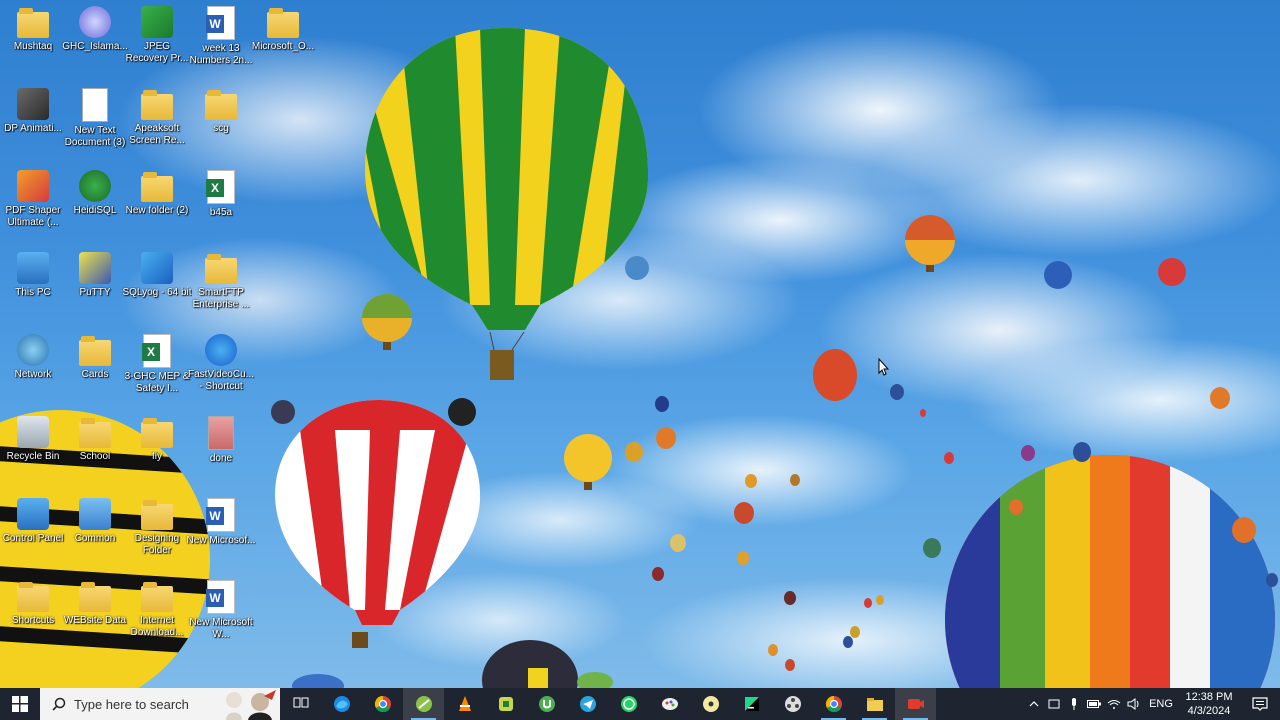 The width and height of the screenshot is (1280, 720). I want to click on taskbar-app-screen-recorder, so click(915, 704).